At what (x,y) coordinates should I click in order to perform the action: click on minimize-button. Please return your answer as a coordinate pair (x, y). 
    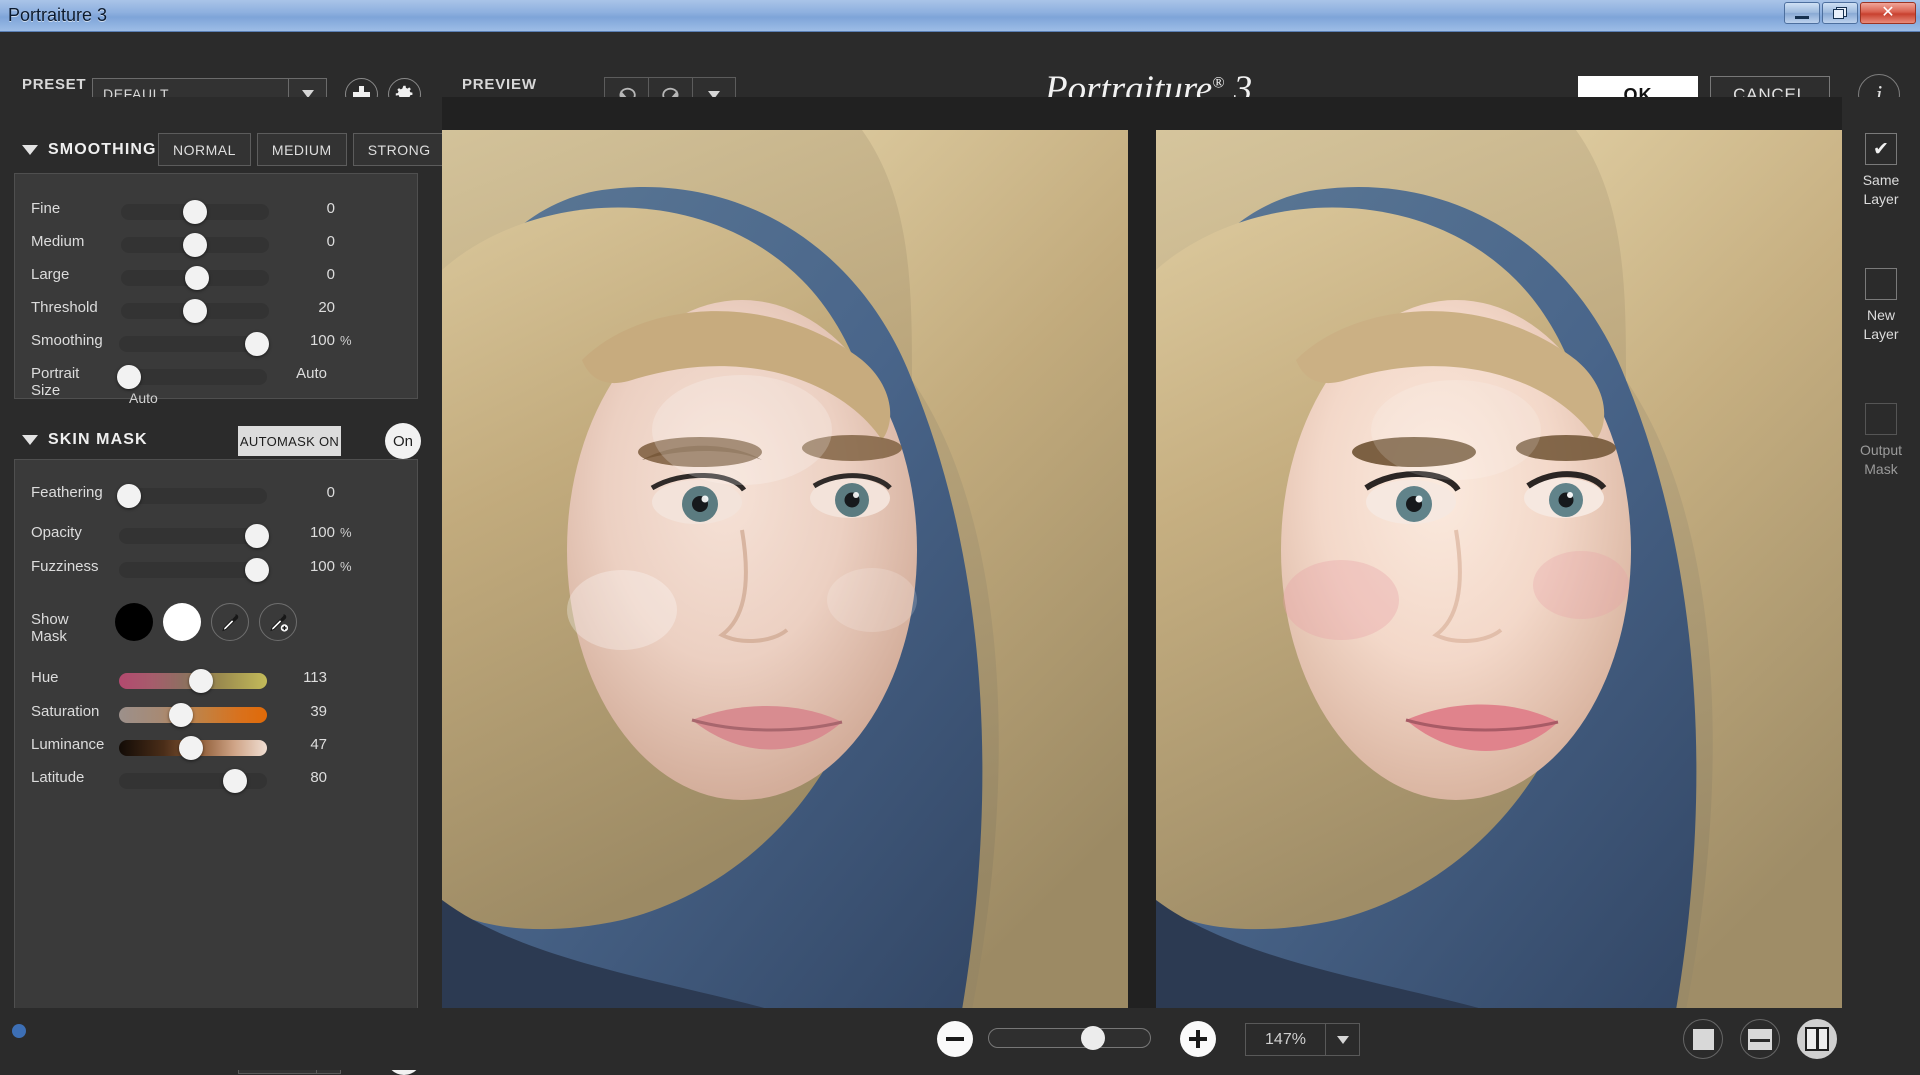
    Looking at the image, I should click on (1802, 13).